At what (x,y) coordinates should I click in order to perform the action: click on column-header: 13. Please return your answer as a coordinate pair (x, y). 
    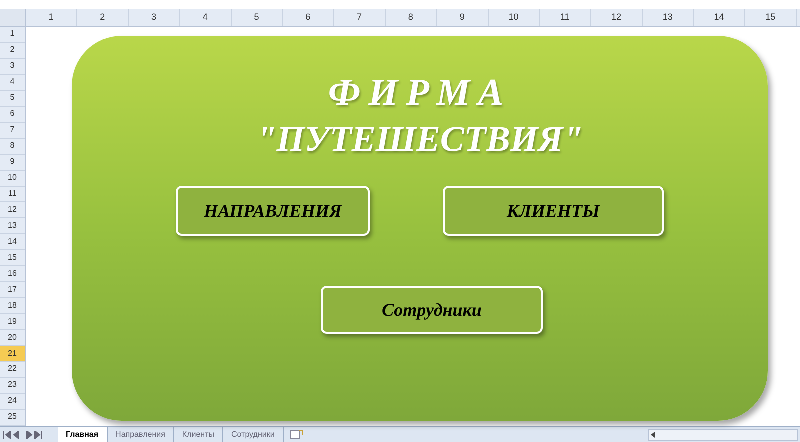
    Looking at the image, I should click on (668, 17).